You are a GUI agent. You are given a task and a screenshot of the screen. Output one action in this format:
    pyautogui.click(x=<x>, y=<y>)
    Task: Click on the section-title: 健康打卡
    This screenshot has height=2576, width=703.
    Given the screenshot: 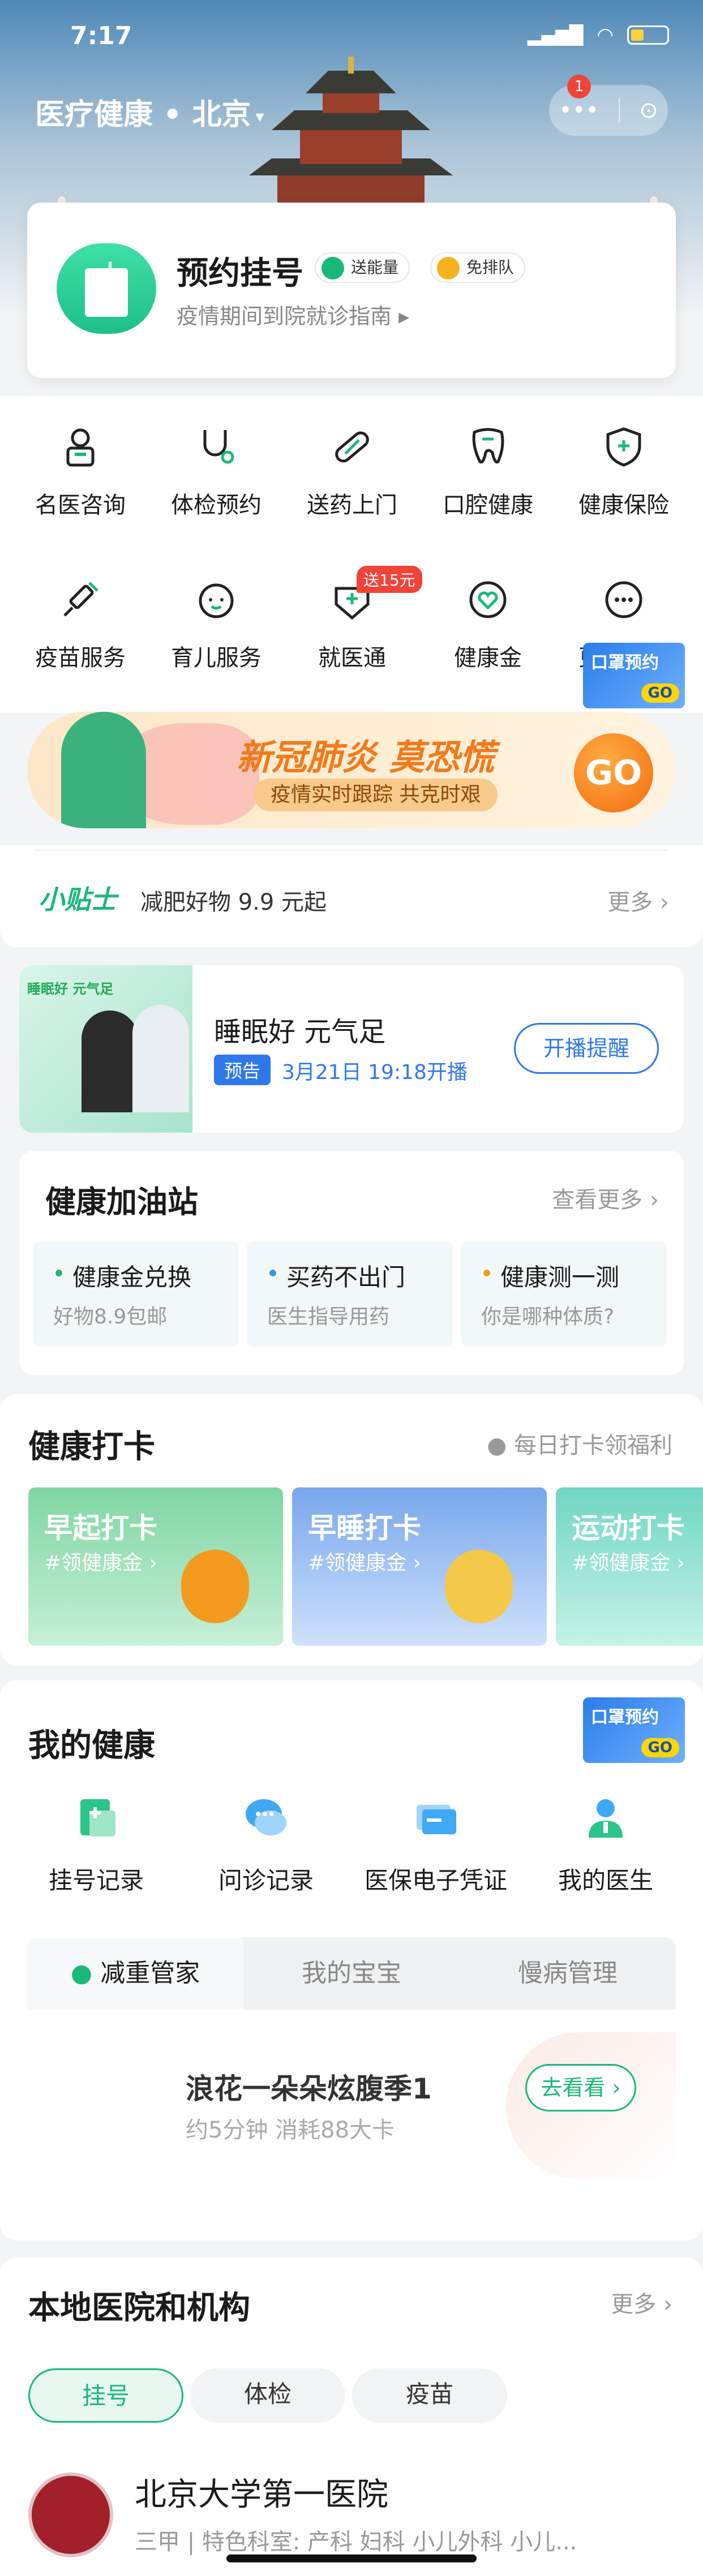 What is the action you would take?
    pyautogui.click(x=91, y=1447)
    